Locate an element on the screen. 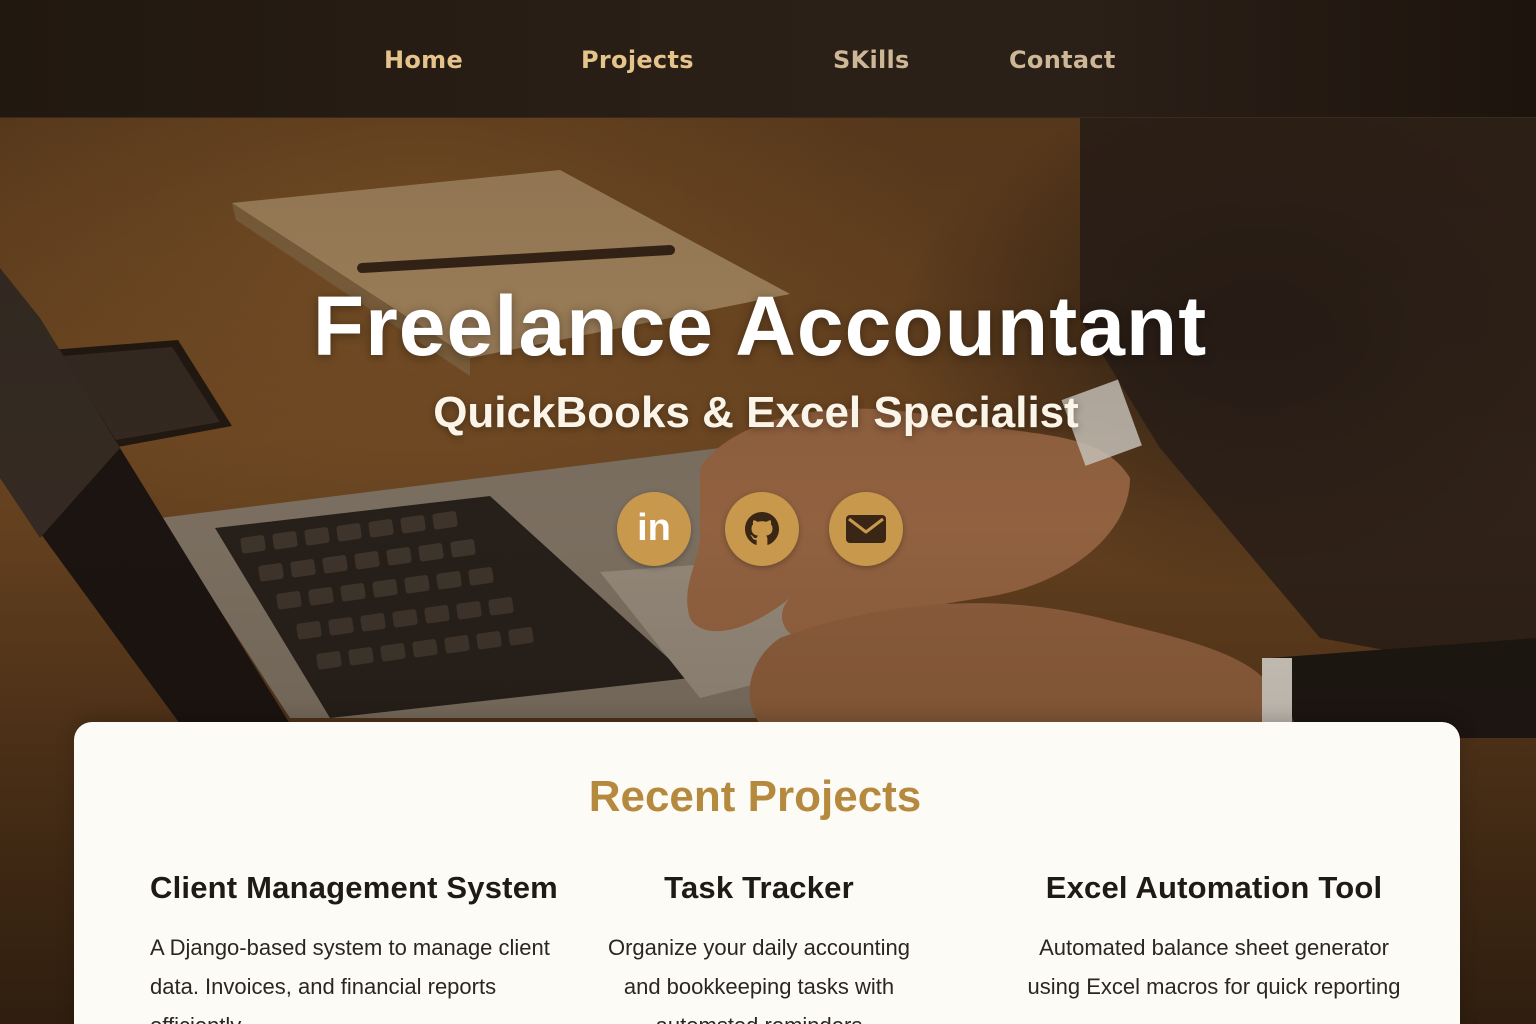 This screenshot has height=1024, width=1536. project-title: Task Tracker is located at coordinates (759, 887).